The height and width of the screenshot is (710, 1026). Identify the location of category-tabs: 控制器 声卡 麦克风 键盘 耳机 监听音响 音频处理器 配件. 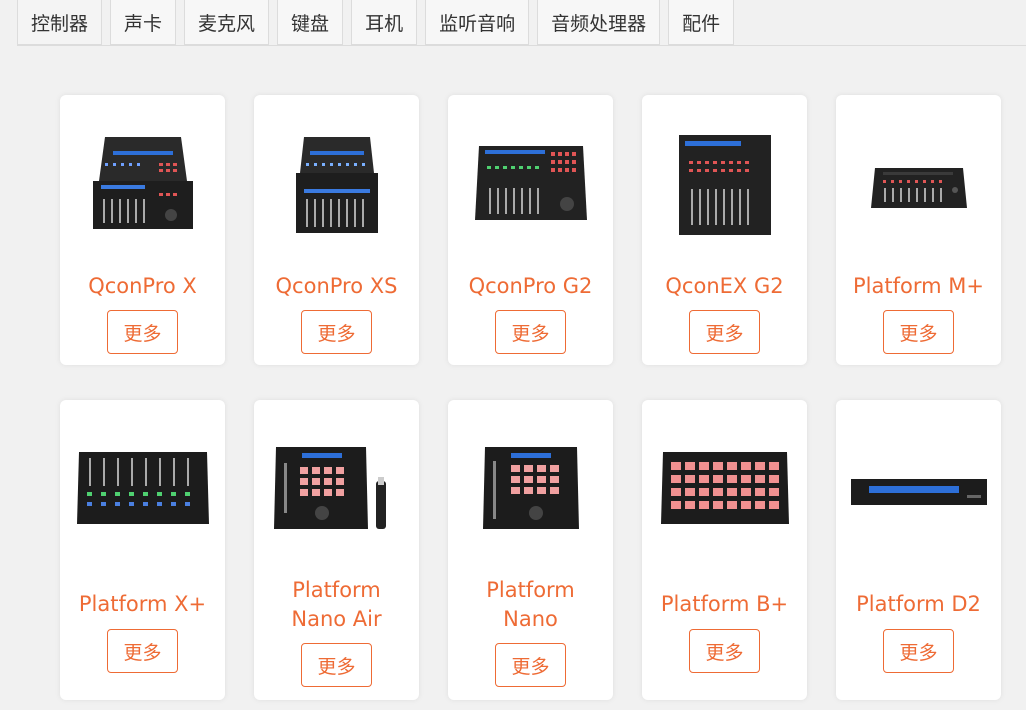
(379, 23).